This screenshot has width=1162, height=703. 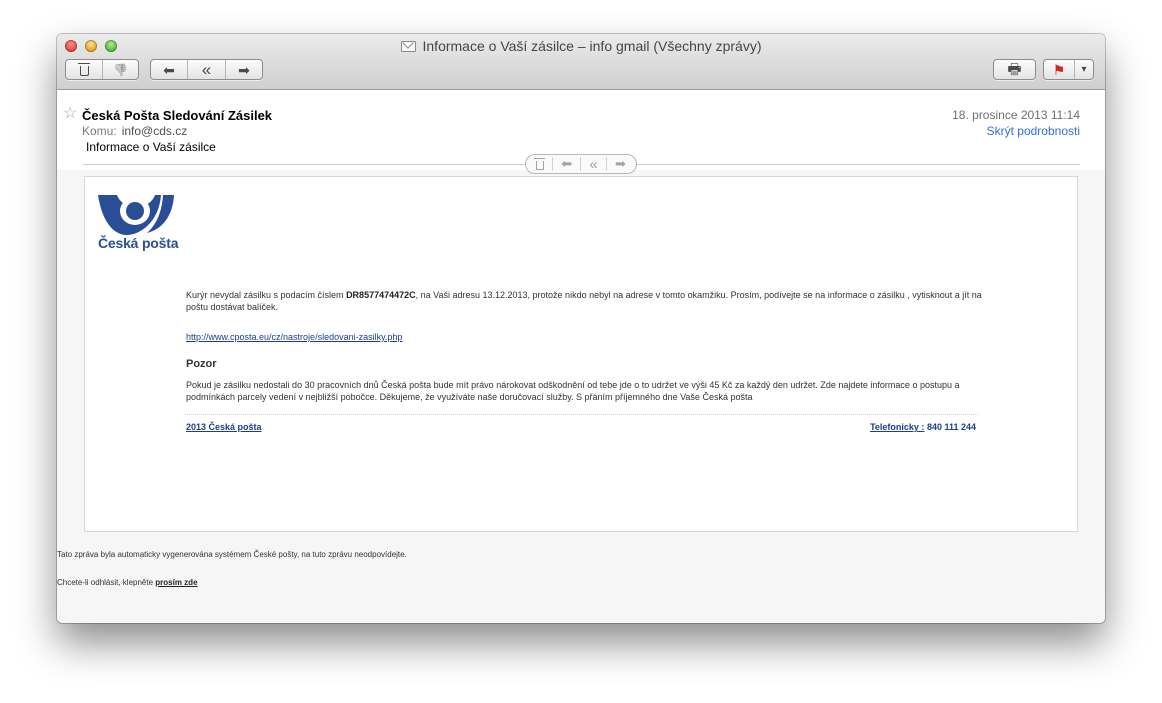 What do you see at coordinates (951, 427) in the screenshot?
I see `phone-number: 840 111 244` at bounding box center [951, 427].